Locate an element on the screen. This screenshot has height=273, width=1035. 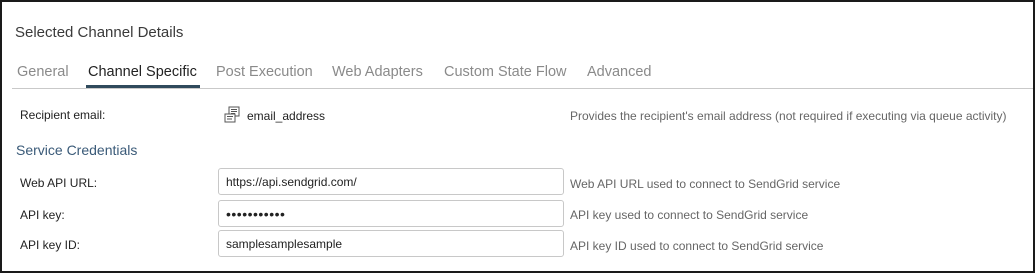
tab-advanced: Advanced is located at coordinates (619, 75).